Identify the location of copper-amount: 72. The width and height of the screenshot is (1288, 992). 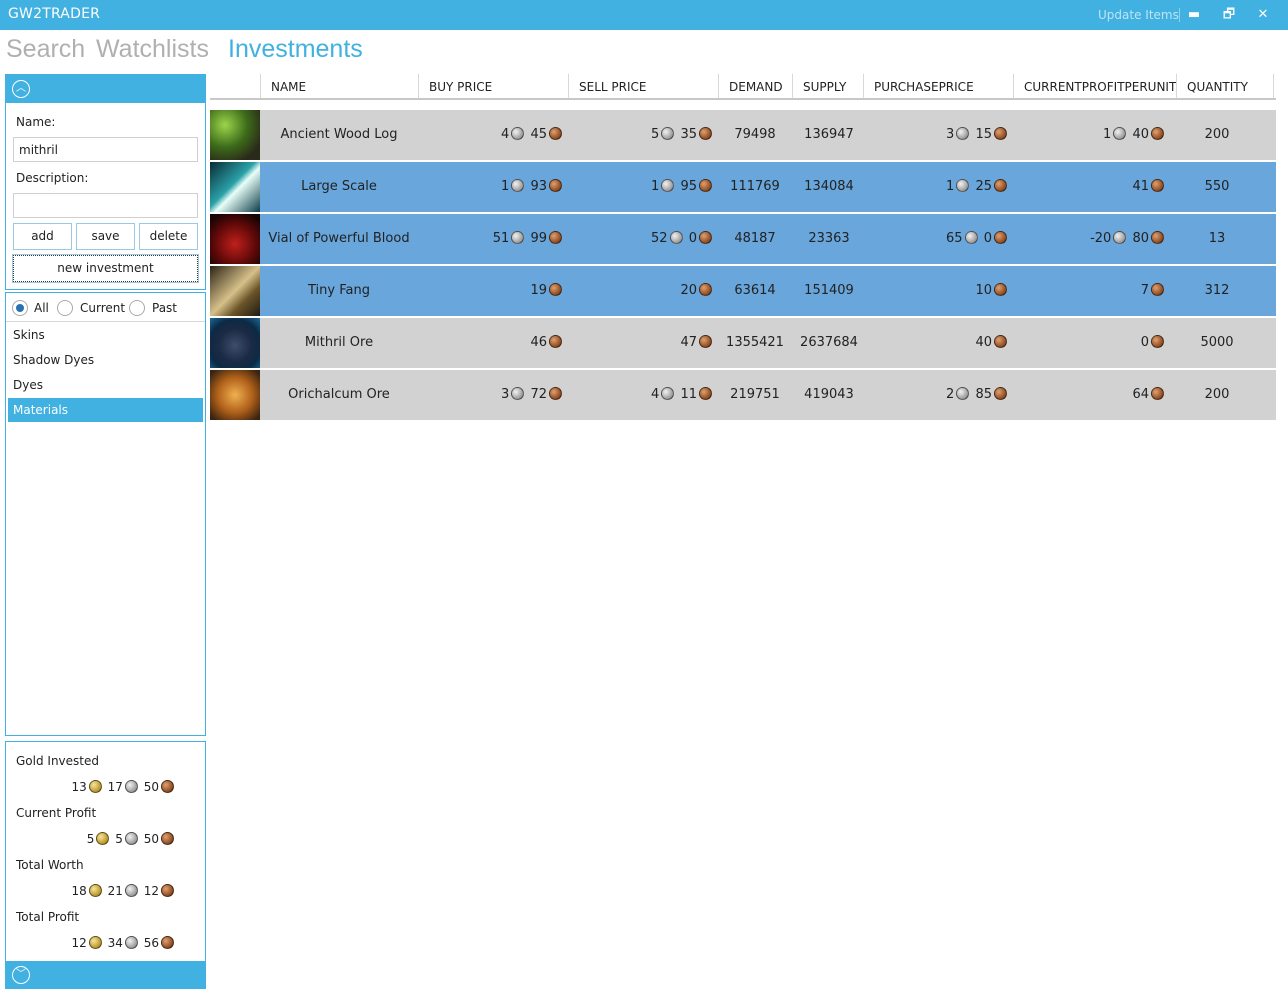
(538, 394).